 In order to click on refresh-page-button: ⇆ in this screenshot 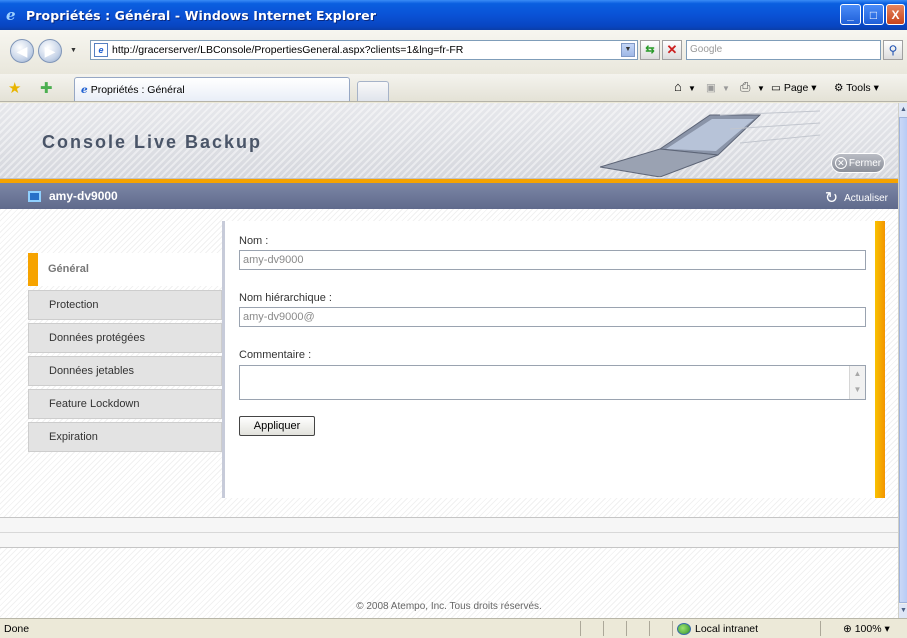, I will do `click(650, 50)`.